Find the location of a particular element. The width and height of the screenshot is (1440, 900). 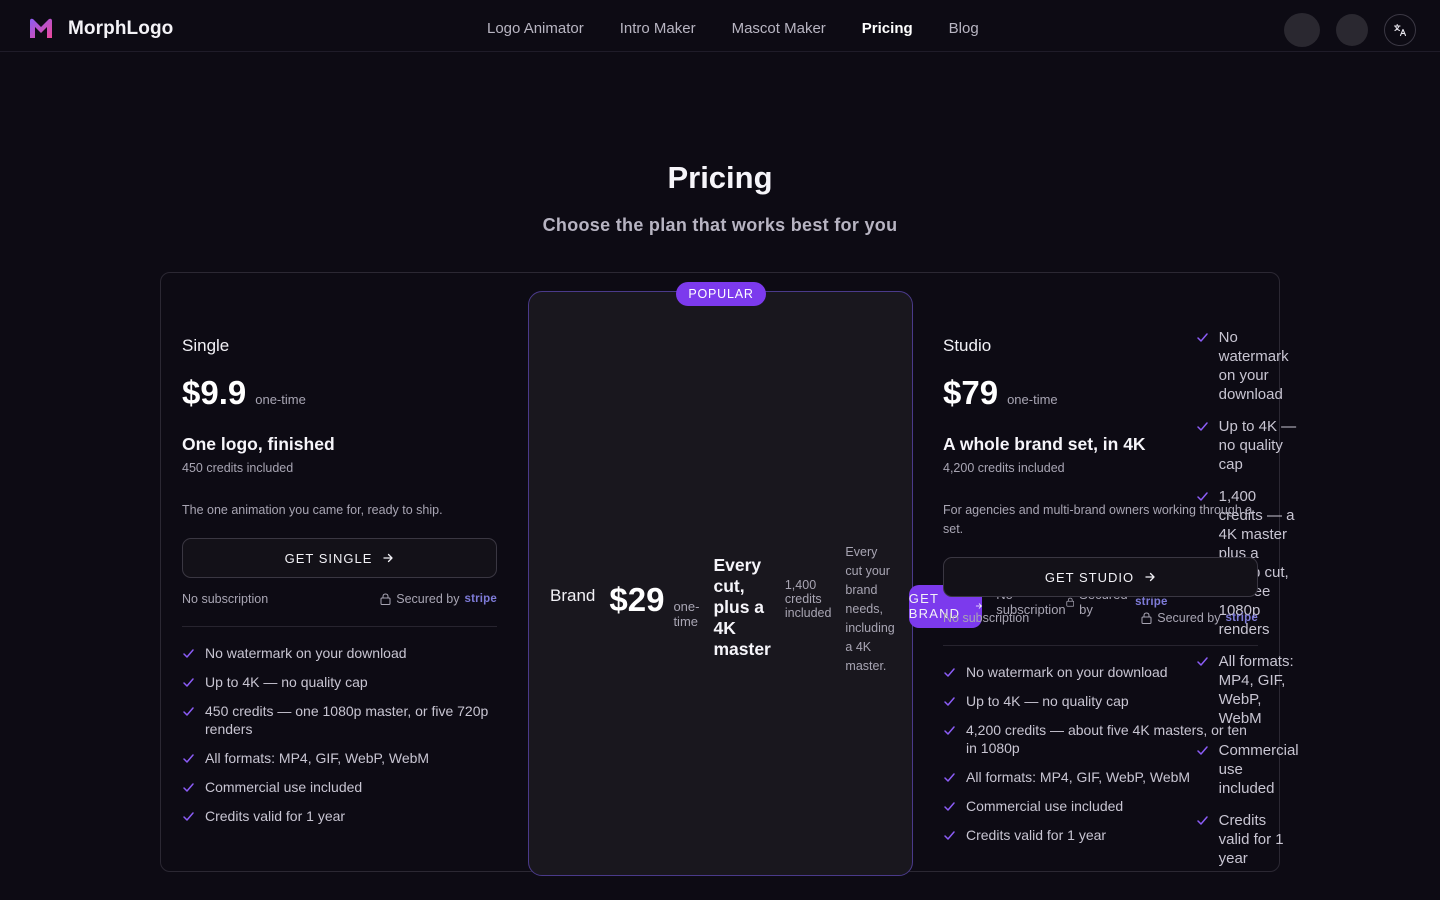

popular-badge: POPULAR is located at coordinates (721, 294).